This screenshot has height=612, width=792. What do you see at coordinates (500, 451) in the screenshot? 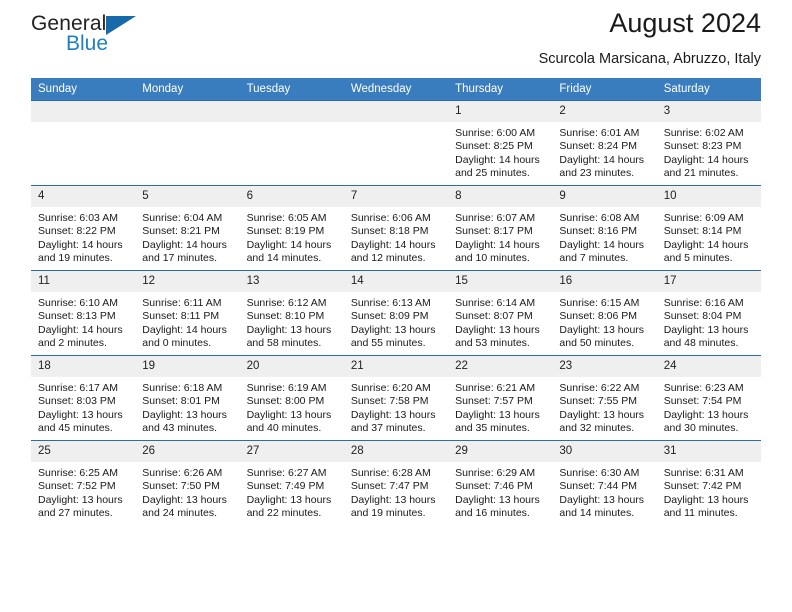
I see `day-number: 29` at bounding box center [500, 451].